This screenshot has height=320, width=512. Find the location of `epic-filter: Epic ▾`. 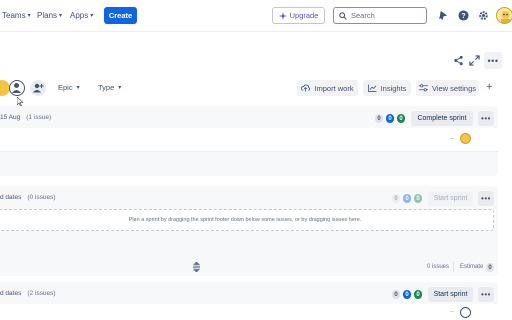

epic-filter: Epic ▾ is located at coordinates (69, 87).